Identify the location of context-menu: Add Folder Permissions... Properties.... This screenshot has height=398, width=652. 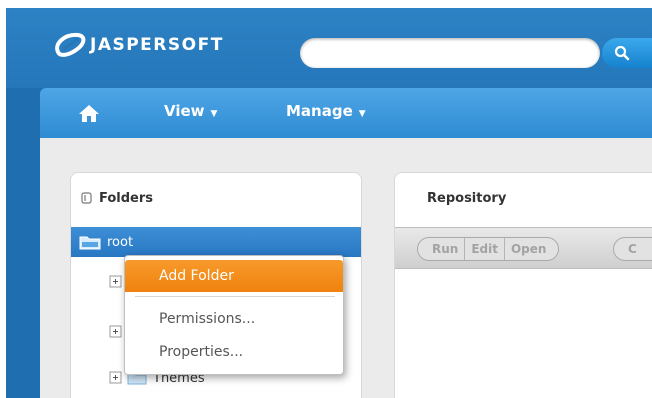
(234, 315).